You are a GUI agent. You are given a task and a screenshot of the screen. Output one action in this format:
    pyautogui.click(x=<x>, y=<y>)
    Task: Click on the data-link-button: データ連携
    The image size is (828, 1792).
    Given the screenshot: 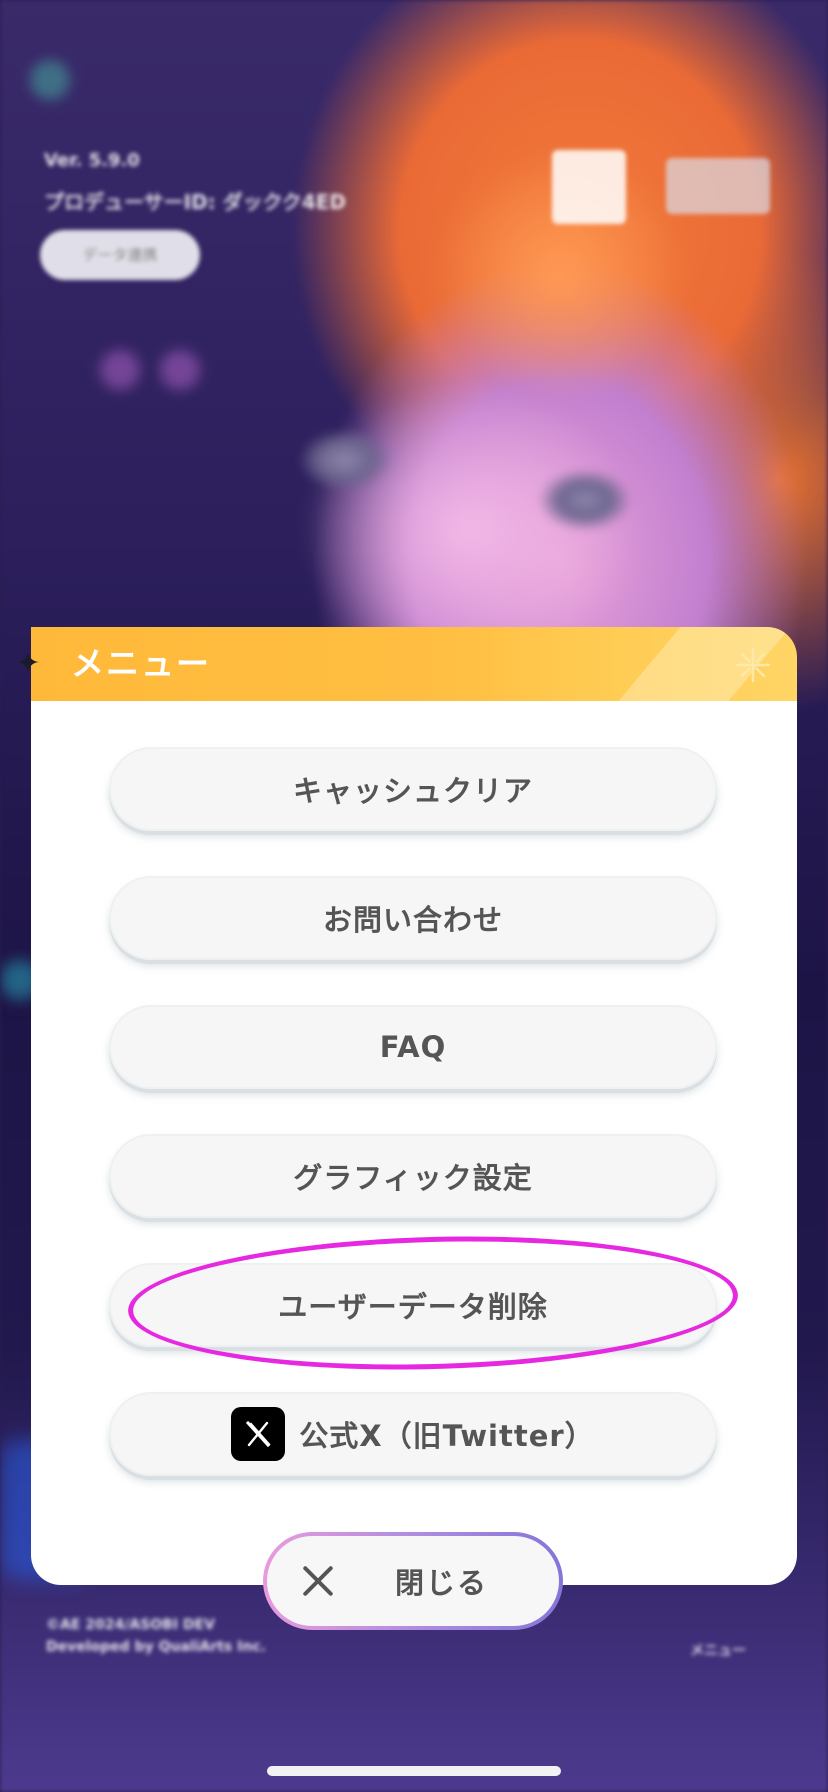 What is the action you would take?
    pyautogui.click(x=120, y=255)
    